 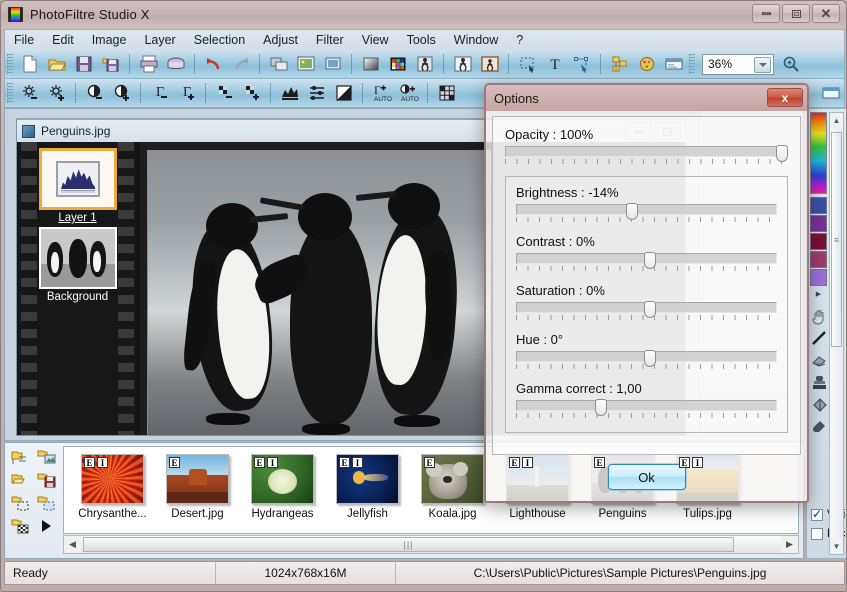 What do you see at coordinates (796, 13) in the screenshot?
I see `maximize-button` at bounding box center [796, 13].